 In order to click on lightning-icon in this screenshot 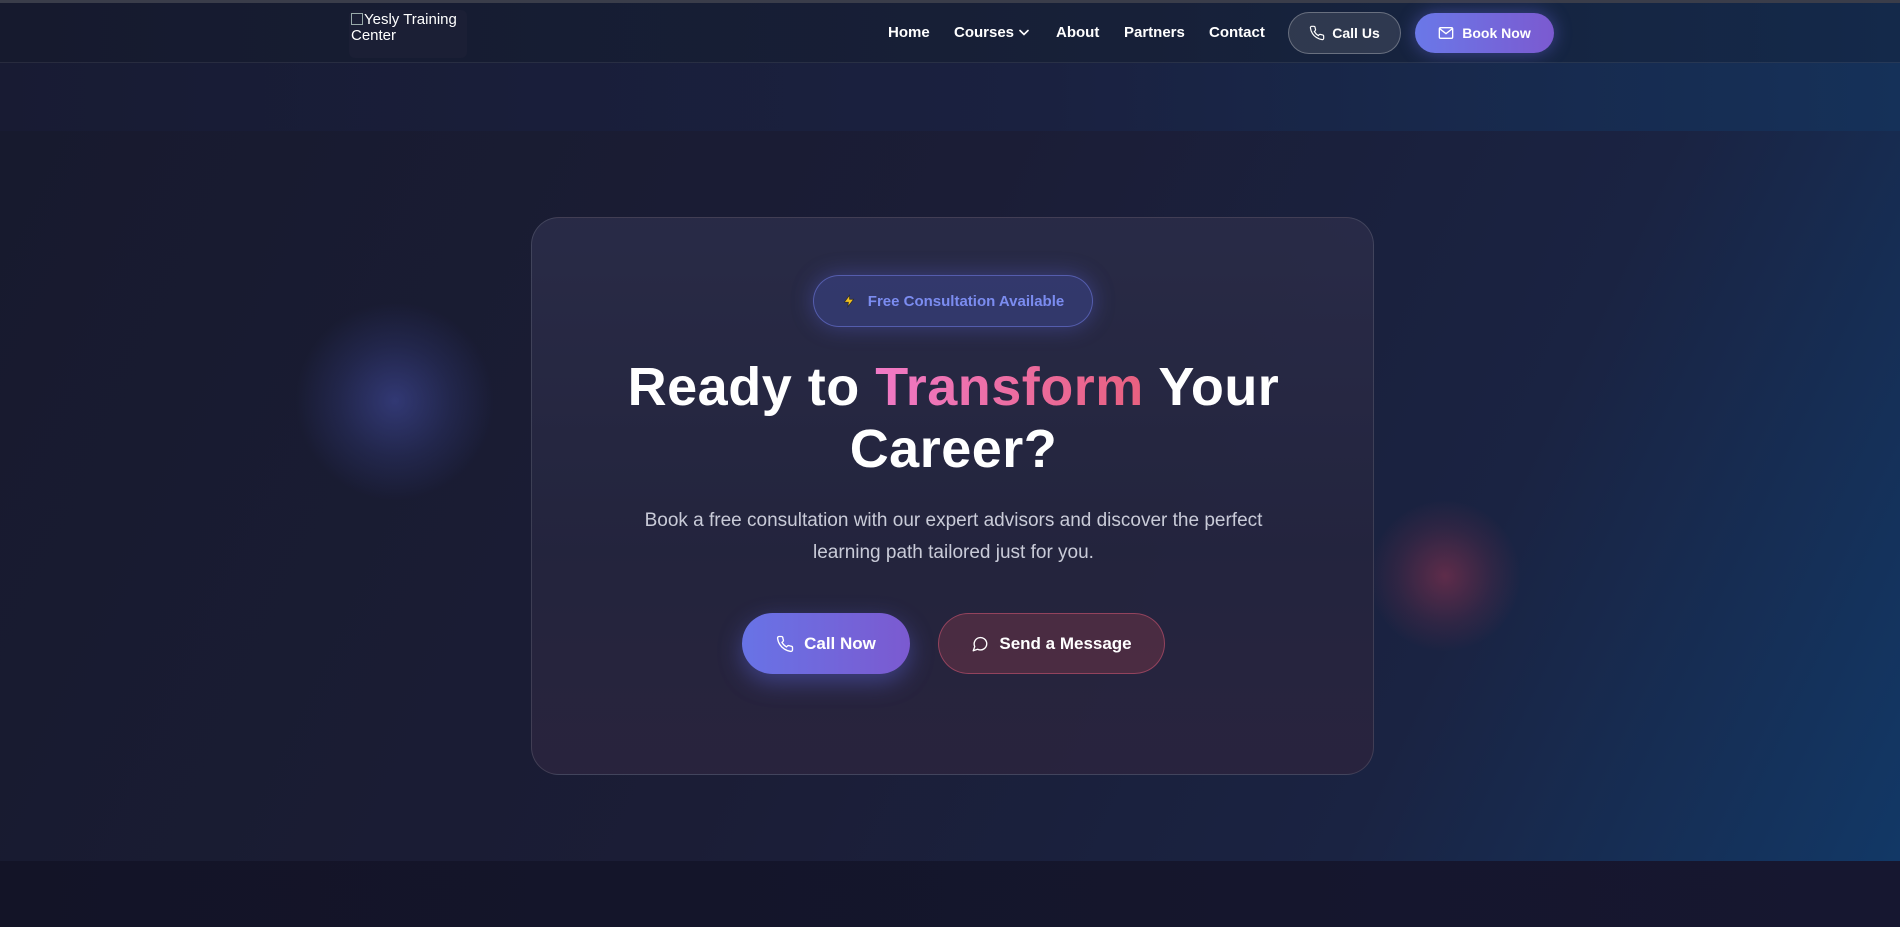, I will do `click(849, 301)`.